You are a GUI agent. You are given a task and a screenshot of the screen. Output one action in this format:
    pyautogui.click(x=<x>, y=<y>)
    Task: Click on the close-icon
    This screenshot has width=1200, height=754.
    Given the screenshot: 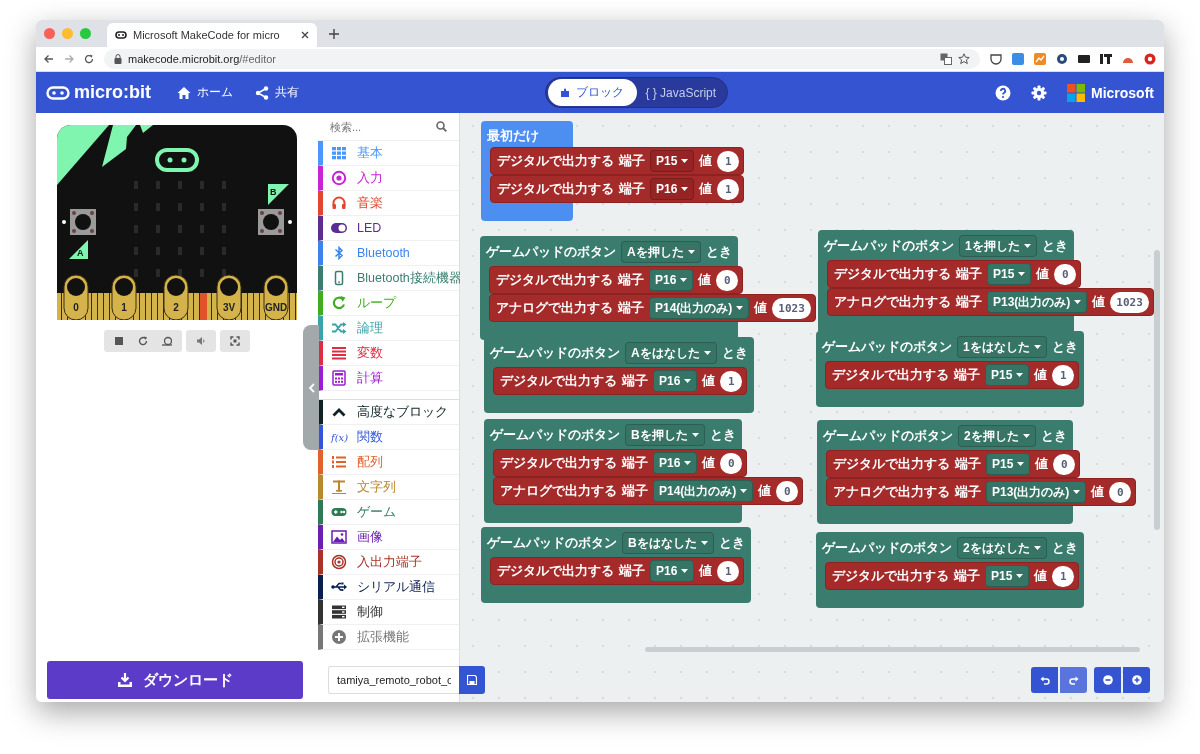 What is the action you would take?
    pyautogui.click(x=305, y=35)
    